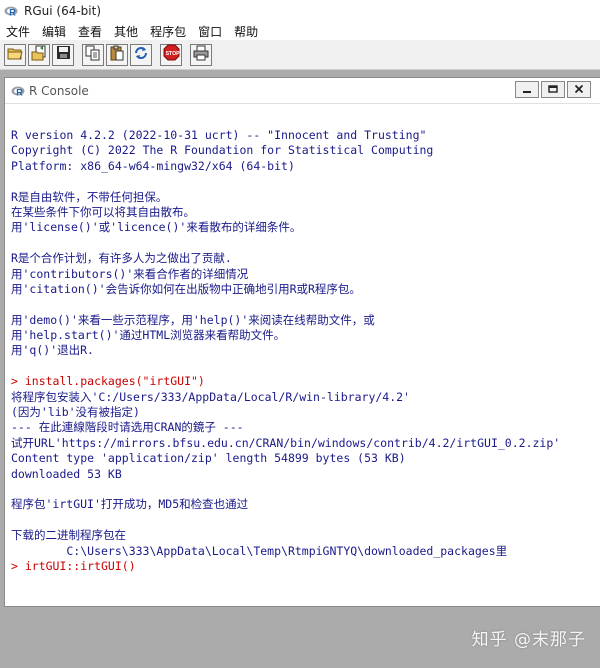  What do you see at coordinates (108, 381) in the screenshot?
I see `console-input-line: > install.packages("irtGUI")` at bounding box center [108, 381].